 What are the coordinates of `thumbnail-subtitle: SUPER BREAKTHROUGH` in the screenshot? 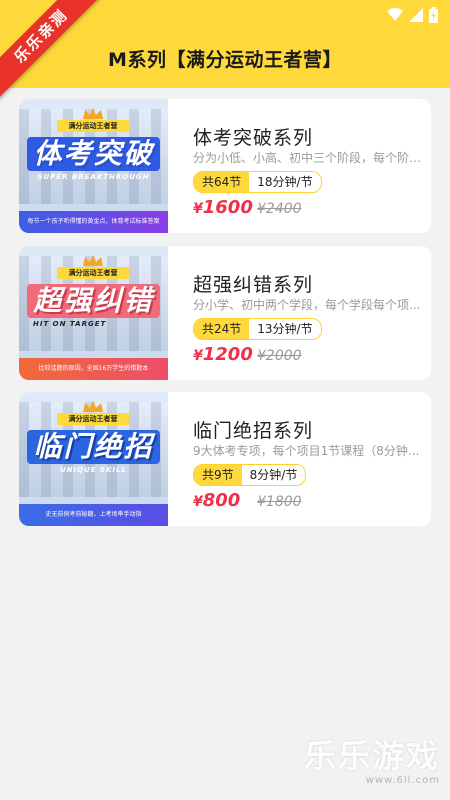 It's located at (93, 177).